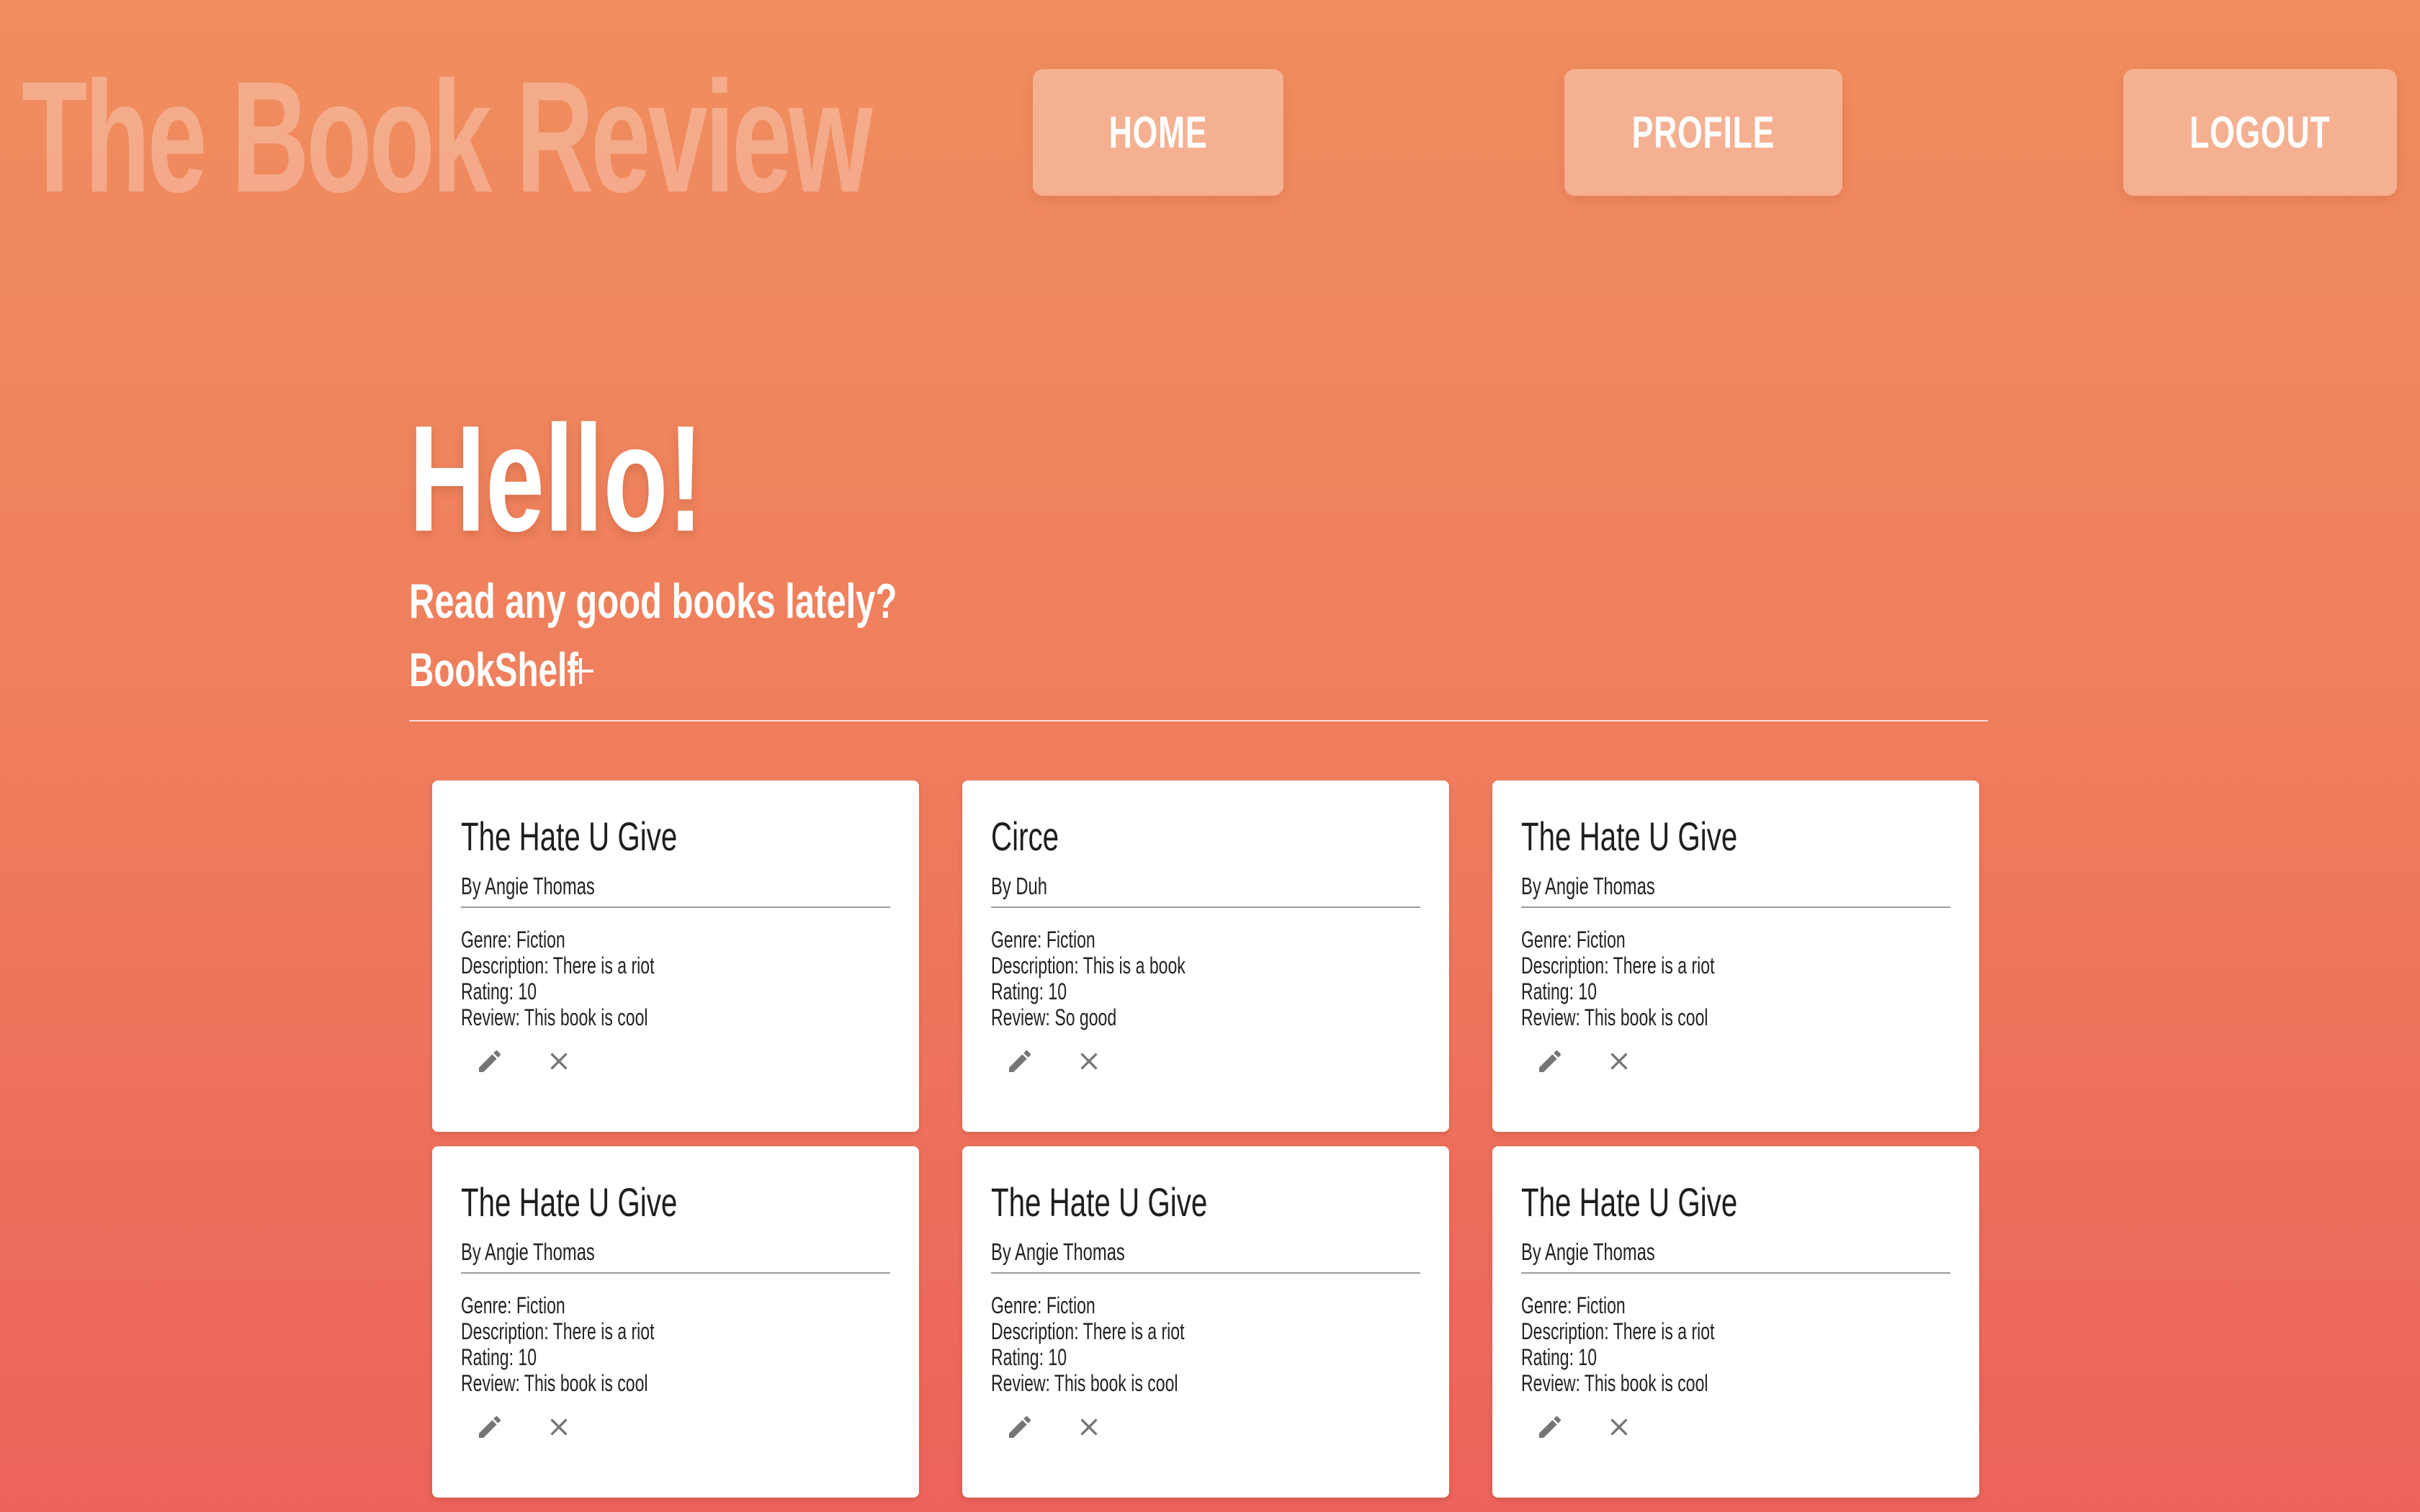 The height and width of the screenshot is (1512, 2420). I want to click on bookshelf-title: BookShelf, so click(493, 669).